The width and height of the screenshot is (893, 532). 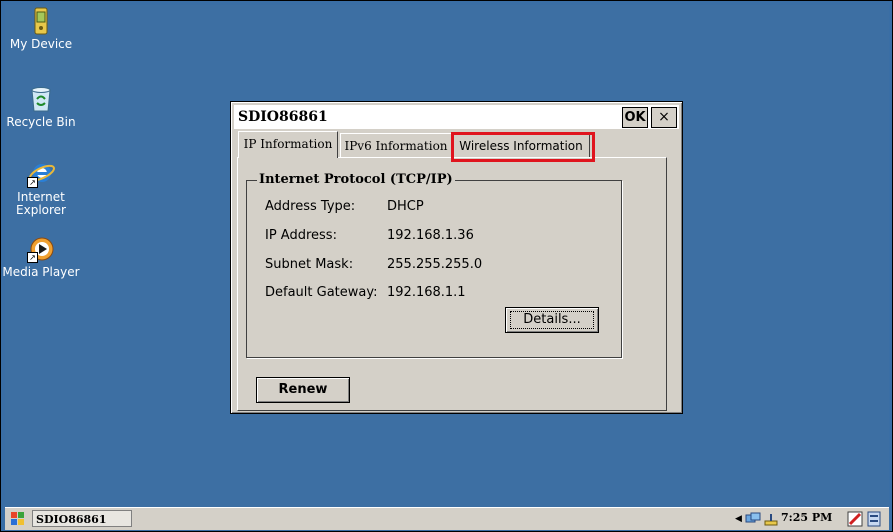 I want to click on address-type-label: Address Type:, so click(x=310, y=206).